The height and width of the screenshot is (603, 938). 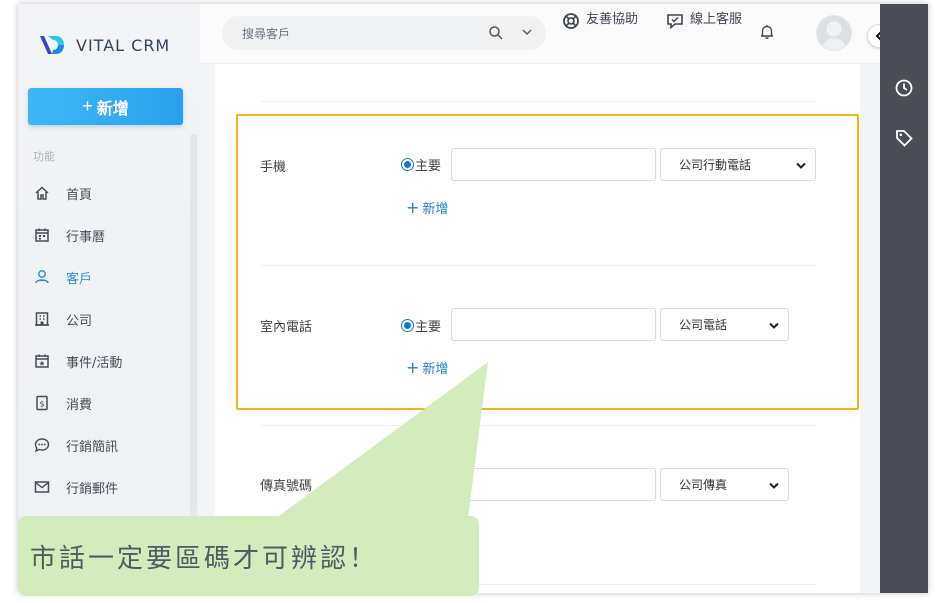 What do you see at coordinates (123, 45) in the screenshot?
I see `app-name: VITAL CRM` at bounding box center [123, 45].